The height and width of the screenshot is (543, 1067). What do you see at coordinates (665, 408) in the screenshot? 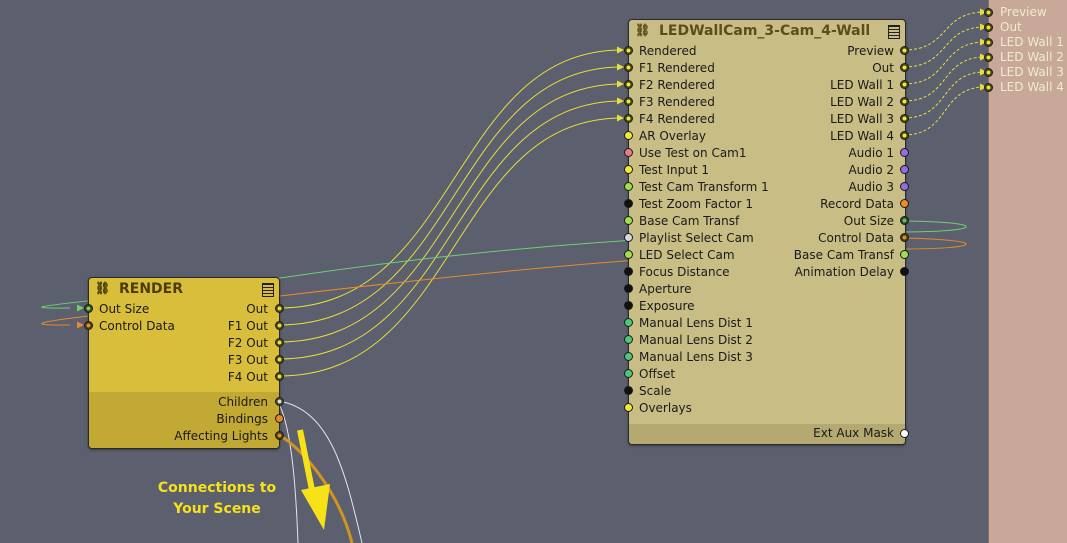
I see `led-input-label: Overlays` at bounding box center [665, 408].